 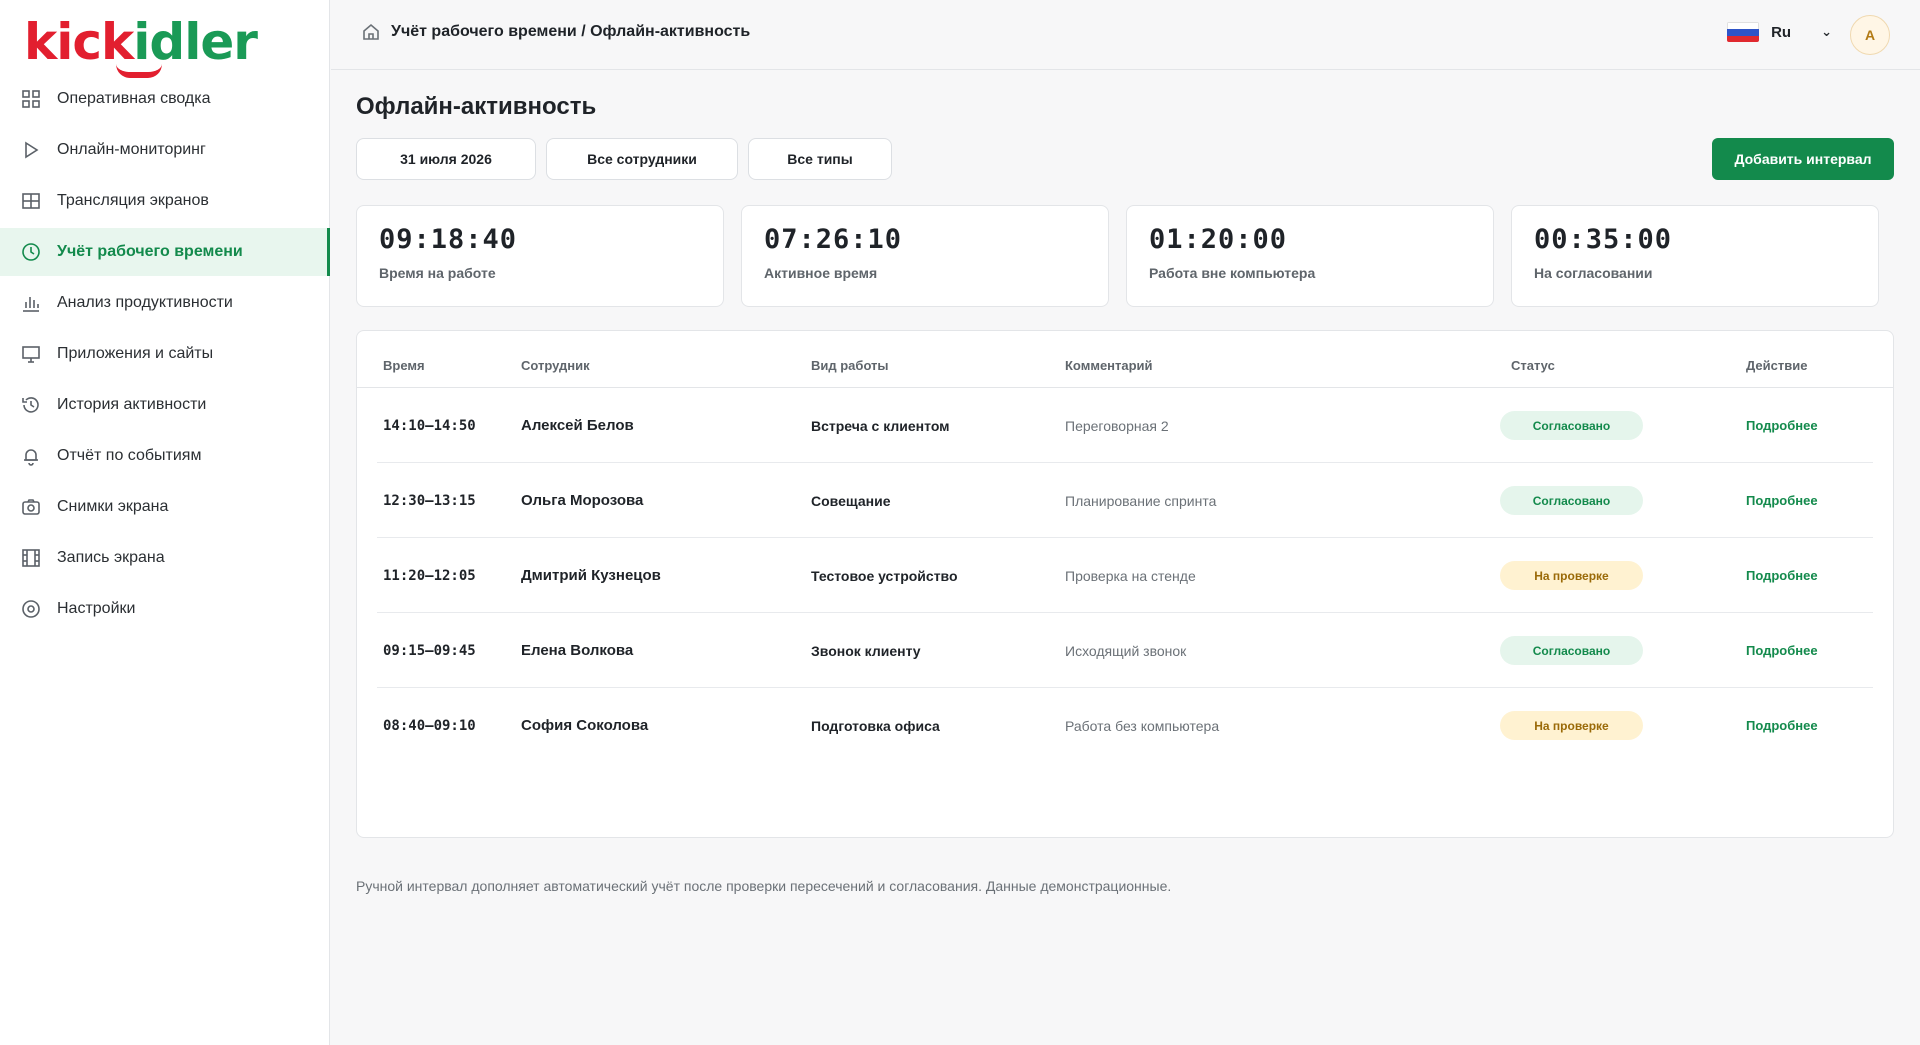 I want to click on date-filter: 31 июля 2026, so click(x=446, y=159).